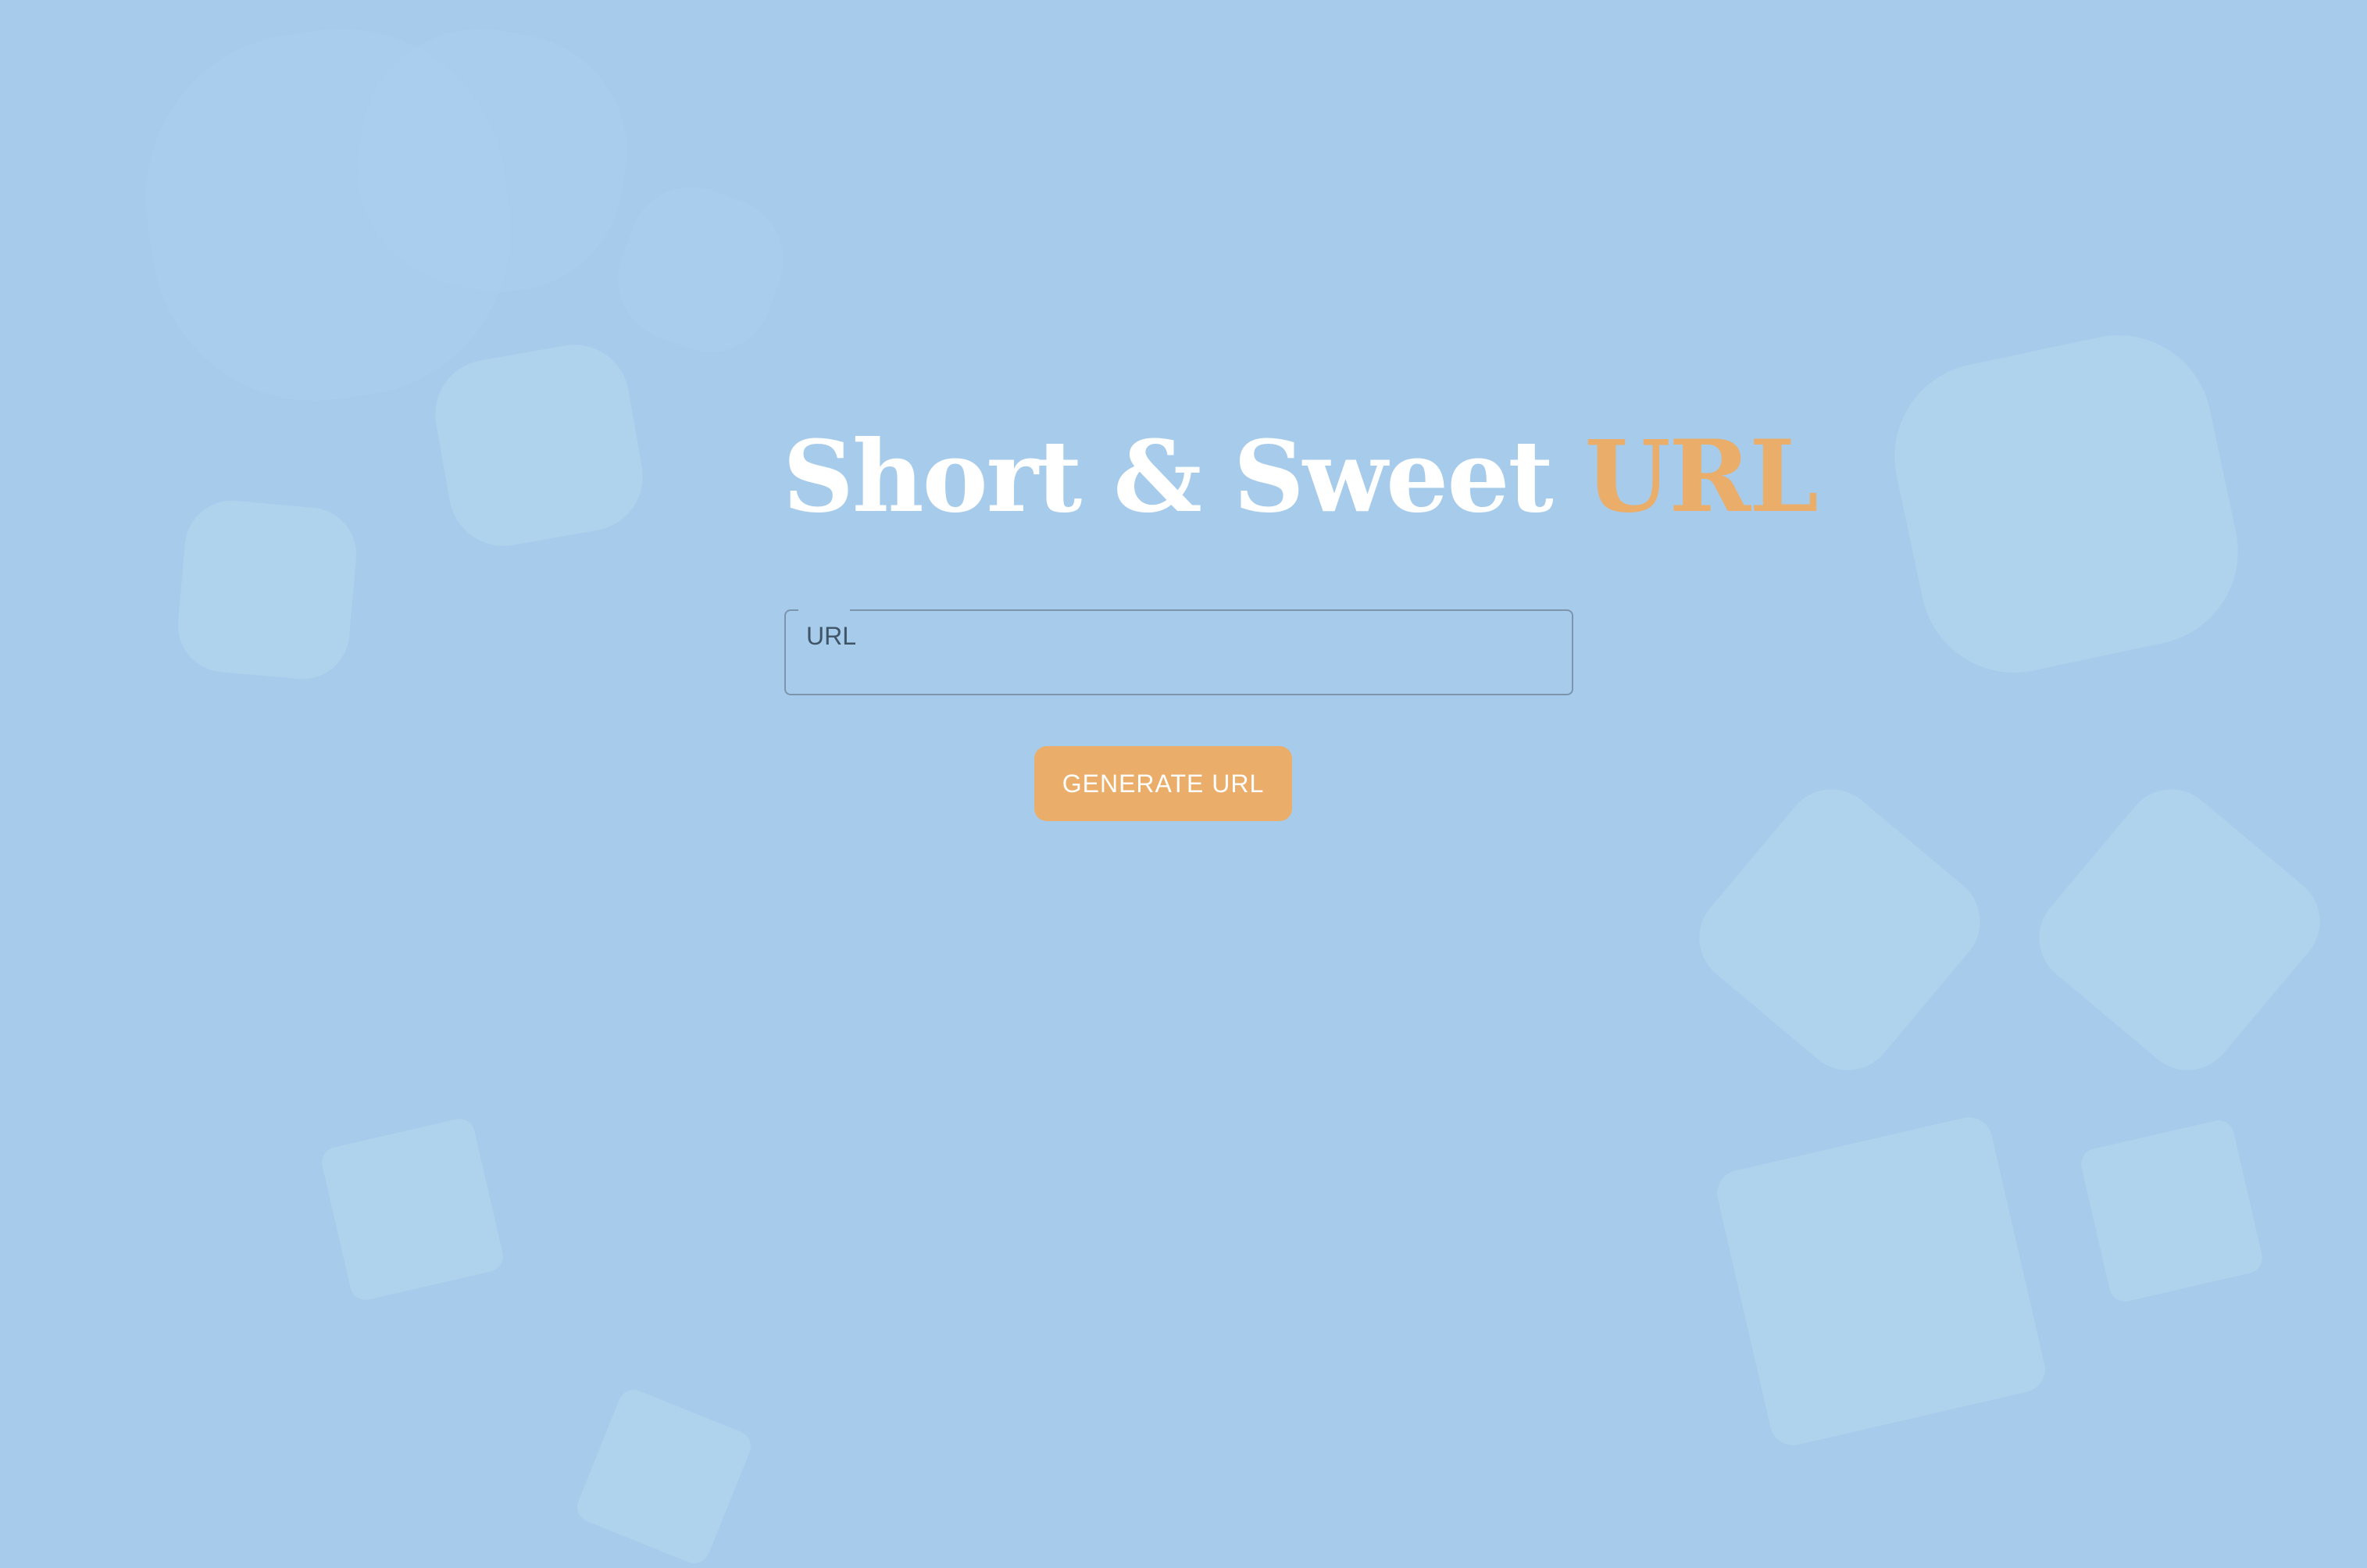 The width and height of the screenshot is (2367, 1568). I want to click on title-accent: URL, so click(1701, 477).